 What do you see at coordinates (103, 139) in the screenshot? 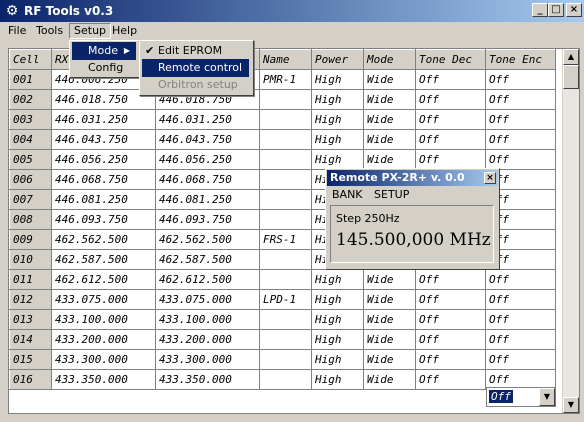
I see `table-cell: 446.043.750` at bounding box center [103, 139].